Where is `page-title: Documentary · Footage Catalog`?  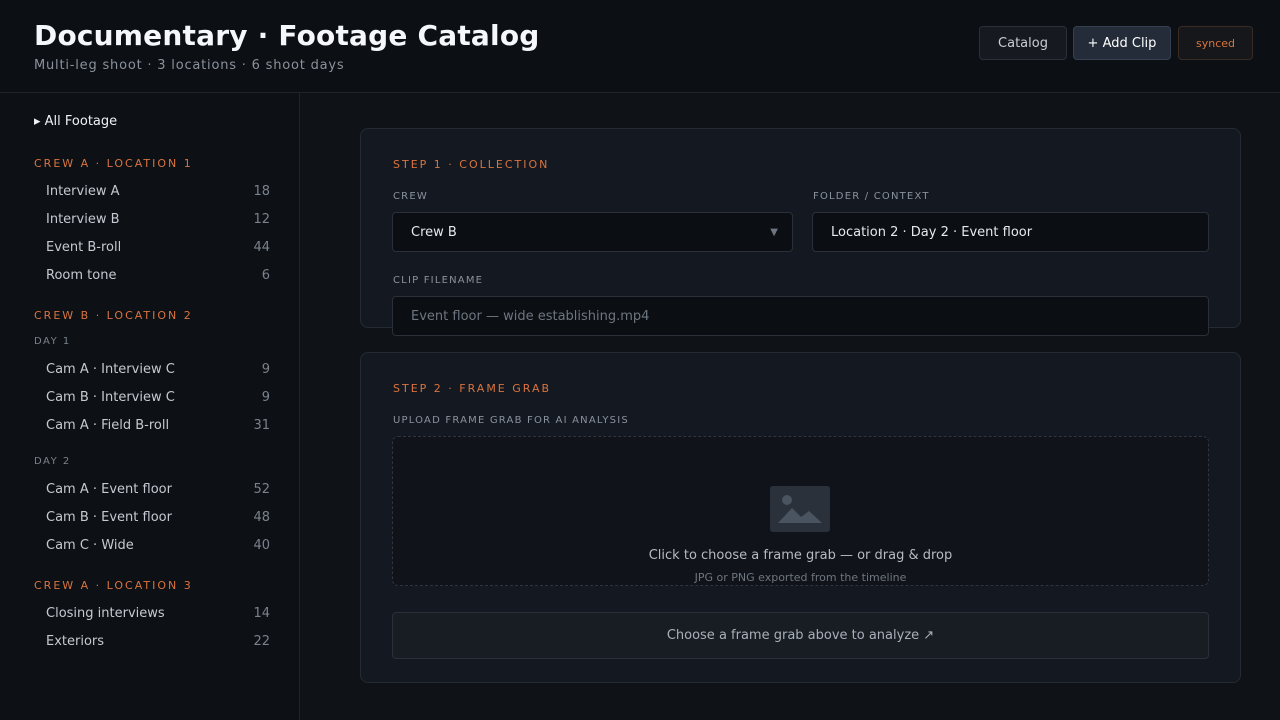
page-title: Documentary · Footage Catalog is located at coordinates (287, 35).